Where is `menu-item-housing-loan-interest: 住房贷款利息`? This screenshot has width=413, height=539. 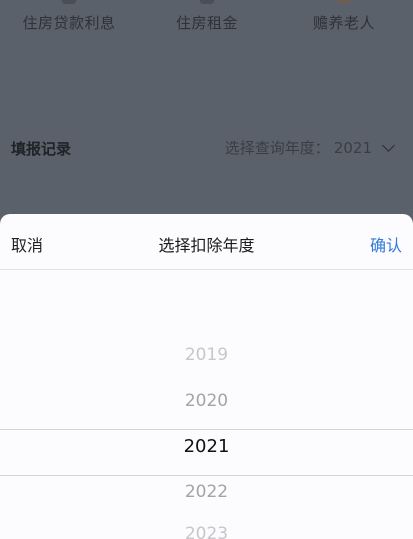
menu-item-housing-loan-interest: 住房贷款利息 is located at coordinates (69, 20).